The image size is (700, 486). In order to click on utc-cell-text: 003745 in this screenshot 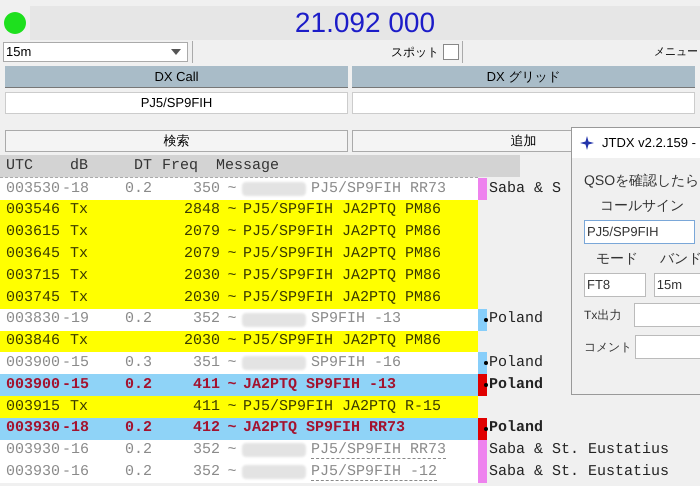, I will do `click(34, 298)`.